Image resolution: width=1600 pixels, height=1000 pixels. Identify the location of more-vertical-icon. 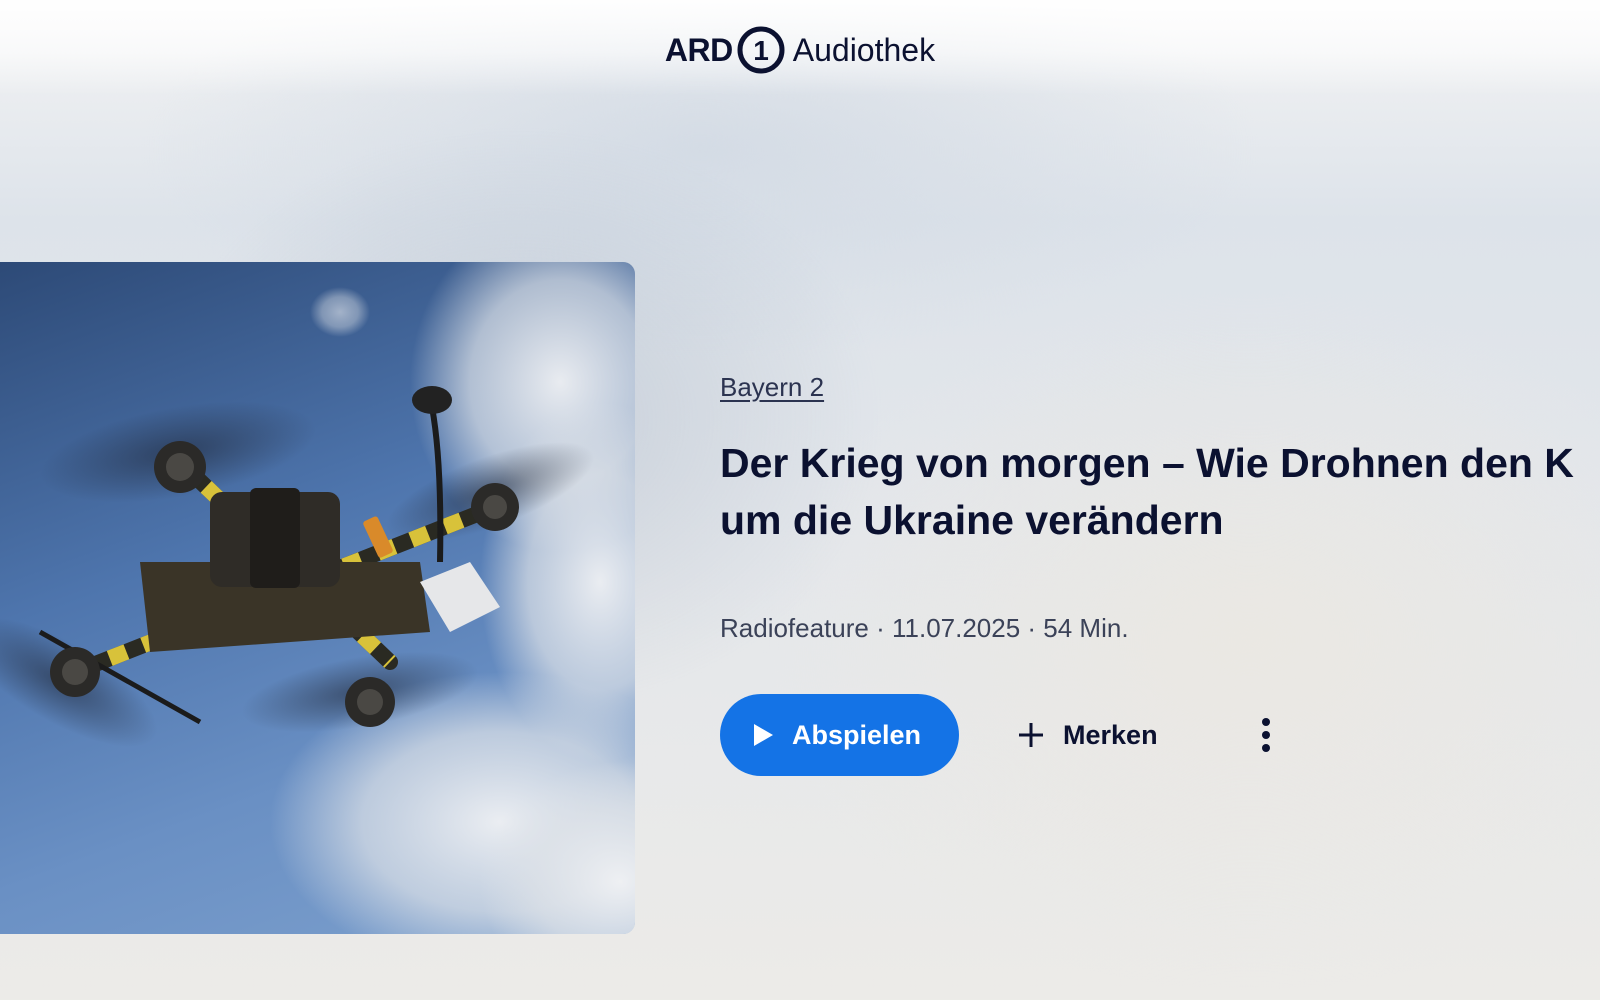
(1265, 735).